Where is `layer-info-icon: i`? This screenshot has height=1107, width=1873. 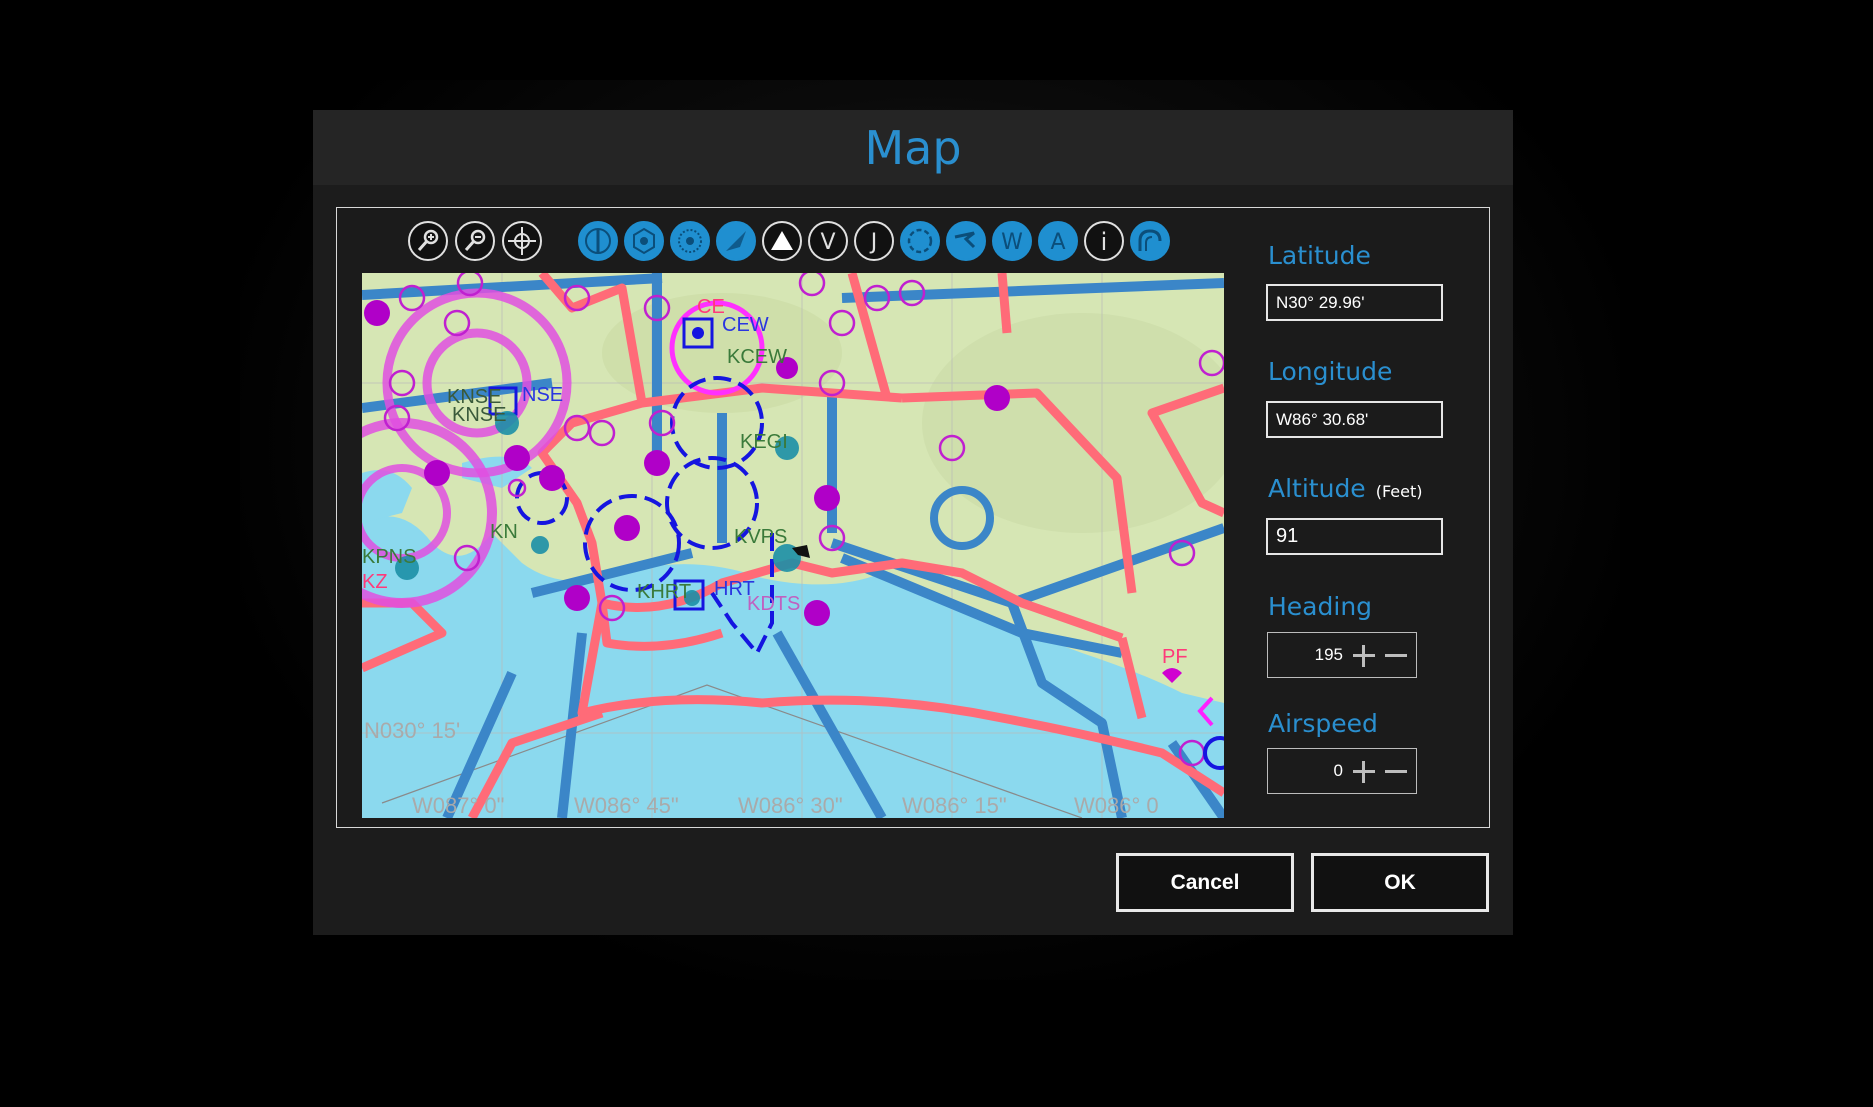 layer-info-icon: i is located at coordinates (1104, 242).